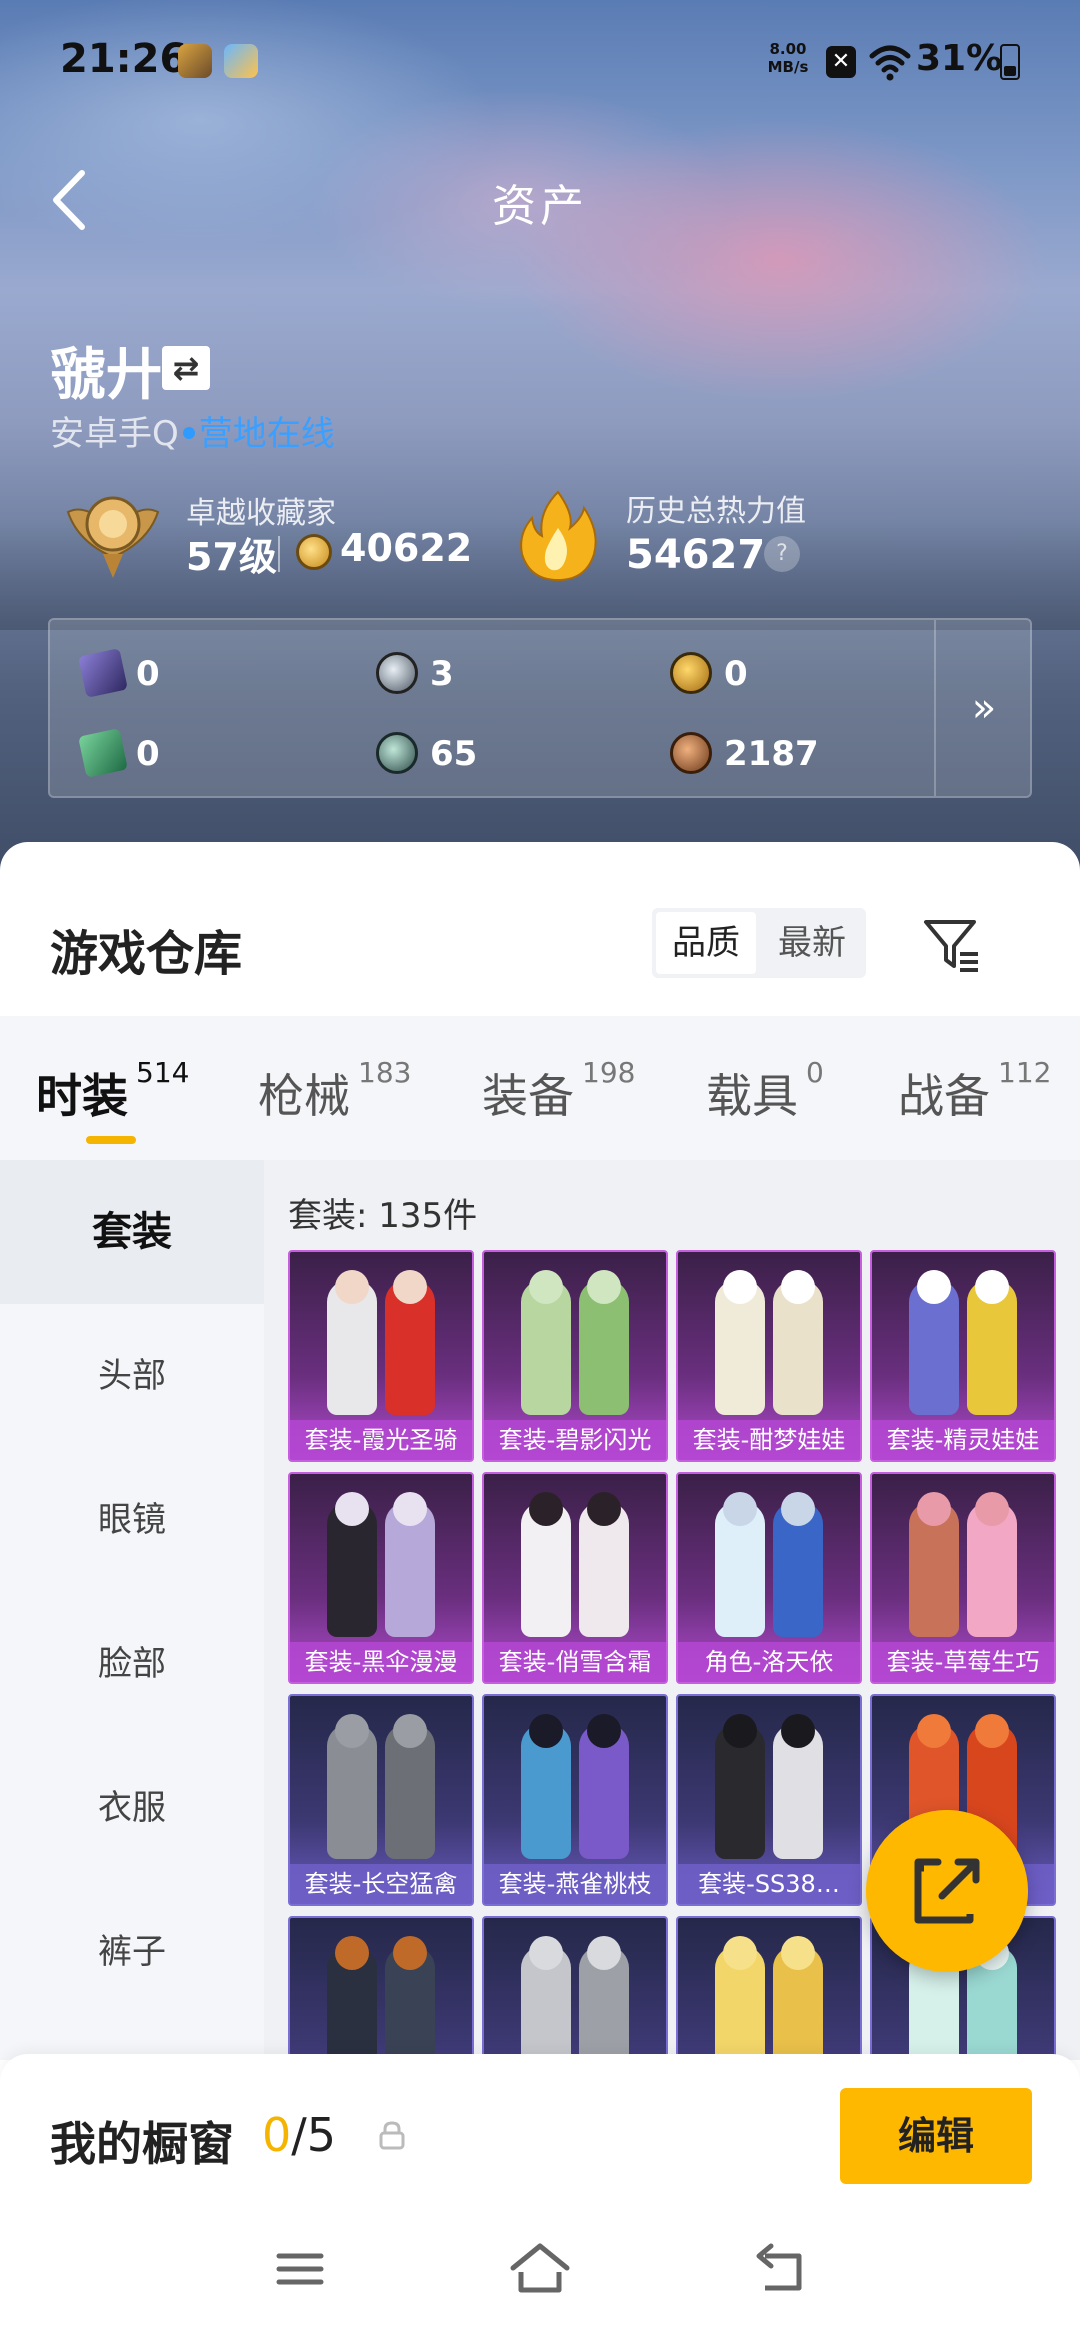  What do you see at coordinates (304, 1096) in the screenshot?
I see `tab-label: 枪械` at bounding box center [304, 1096].